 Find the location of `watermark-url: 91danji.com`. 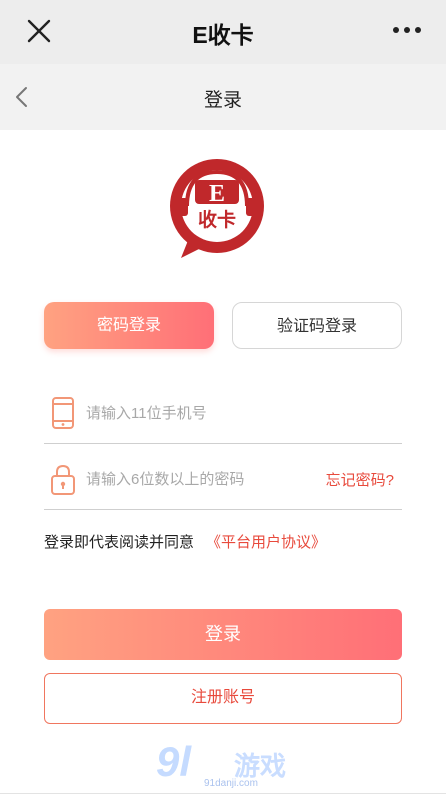

watermark-url: 91danji.com is located at coordinates (231, 783).